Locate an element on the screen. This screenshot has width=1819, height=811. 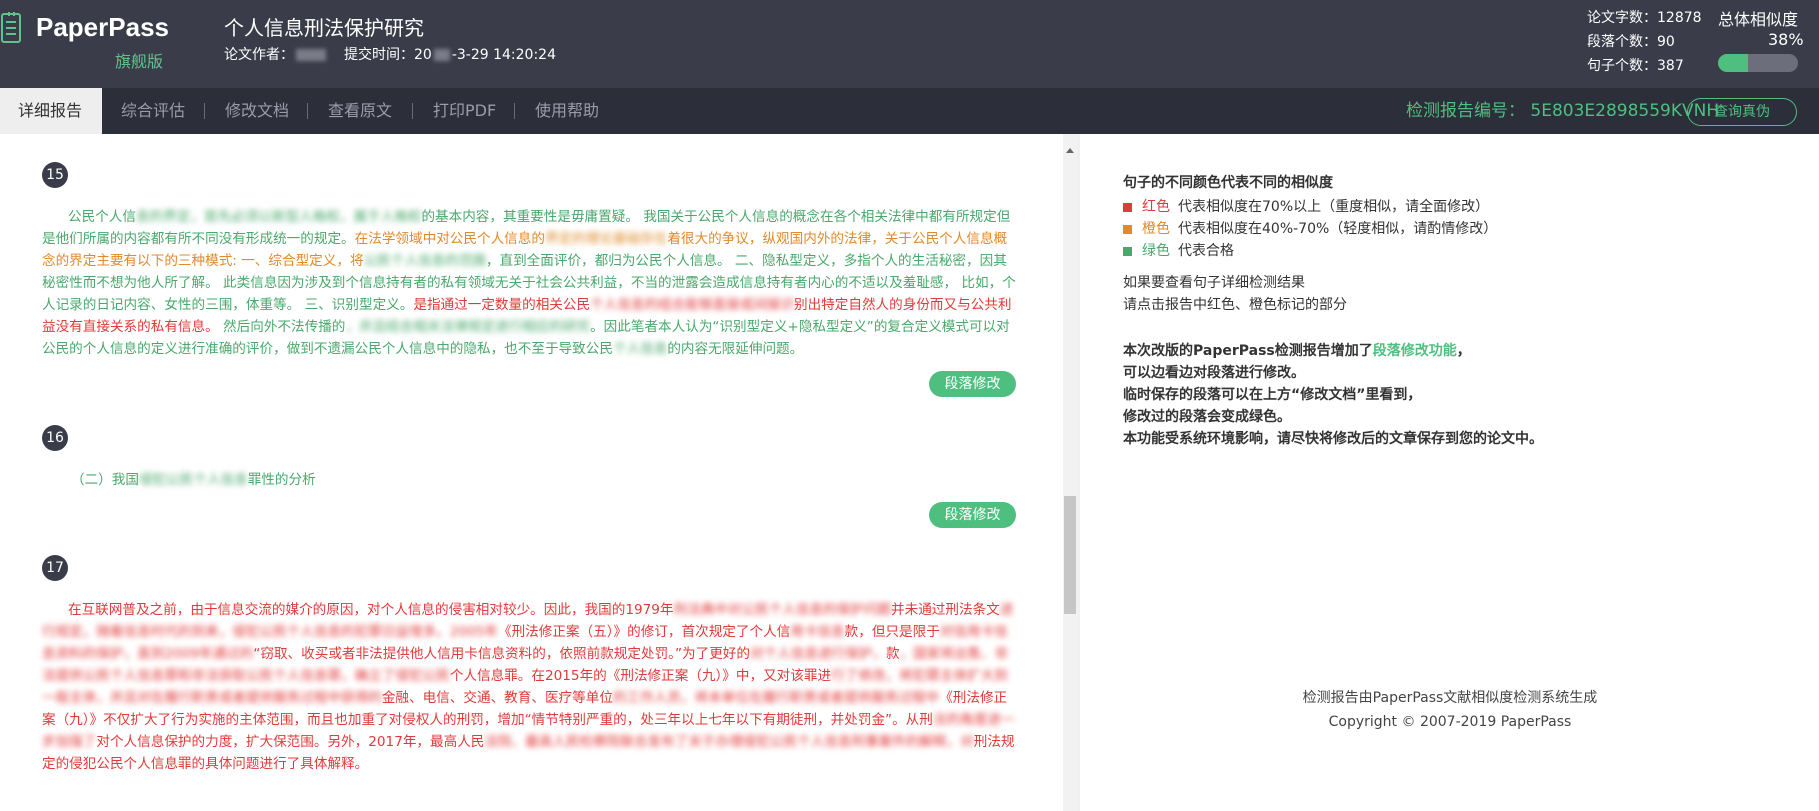
tab-detailed-report: 详细报告 is located at coordinates (51, 111).